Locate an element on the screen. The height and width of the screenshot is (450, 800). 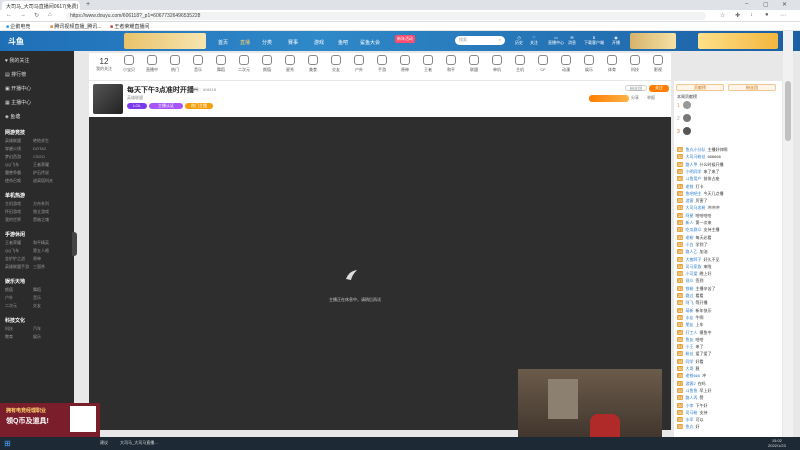
site-logo: 斗鱼 is located at coordinates (24, 41).